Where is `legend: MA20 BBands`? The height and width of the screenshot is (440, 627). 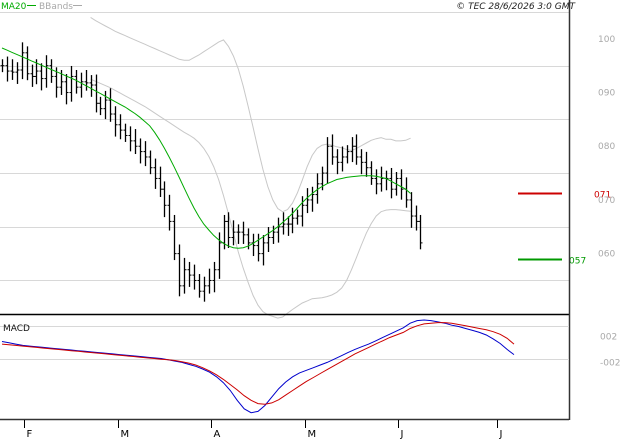 legend: MA20 BBands is located at coordinates (41, 7).